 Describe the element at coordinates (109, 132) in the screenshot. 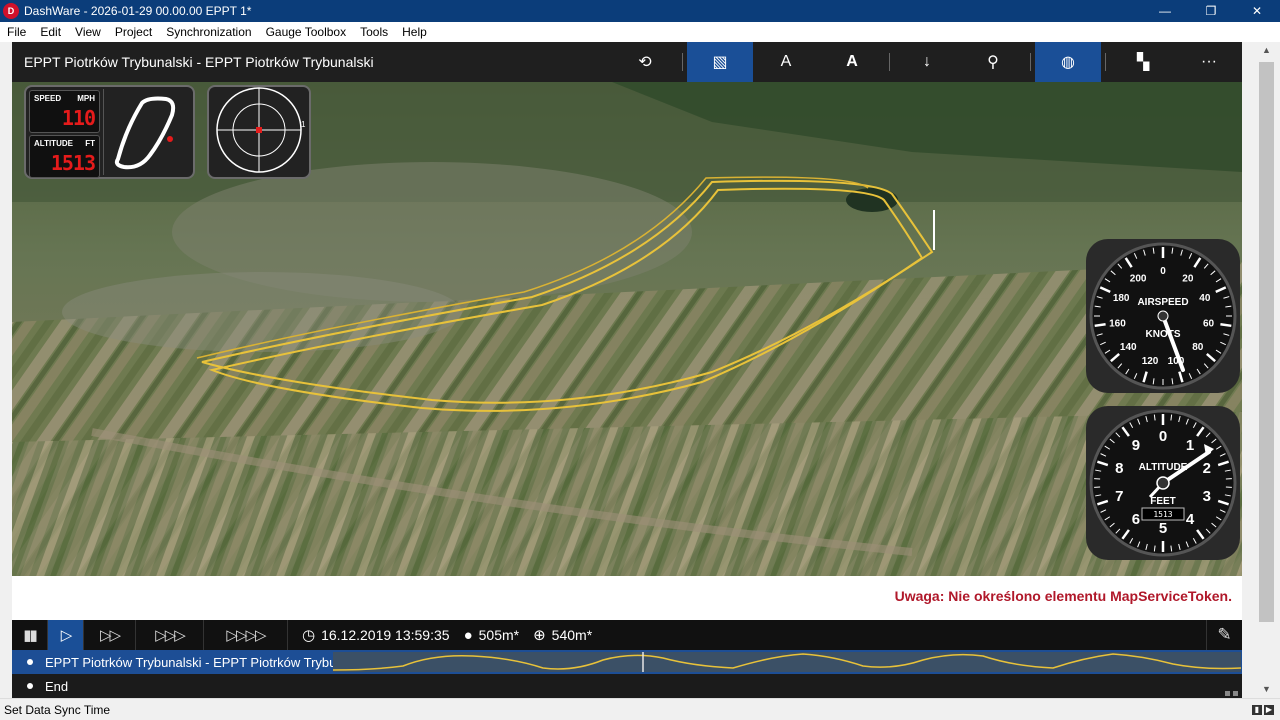

I see `digital-gauge-panel: SPEED MPH 110 ALTITUDE FT 1513` at that location.